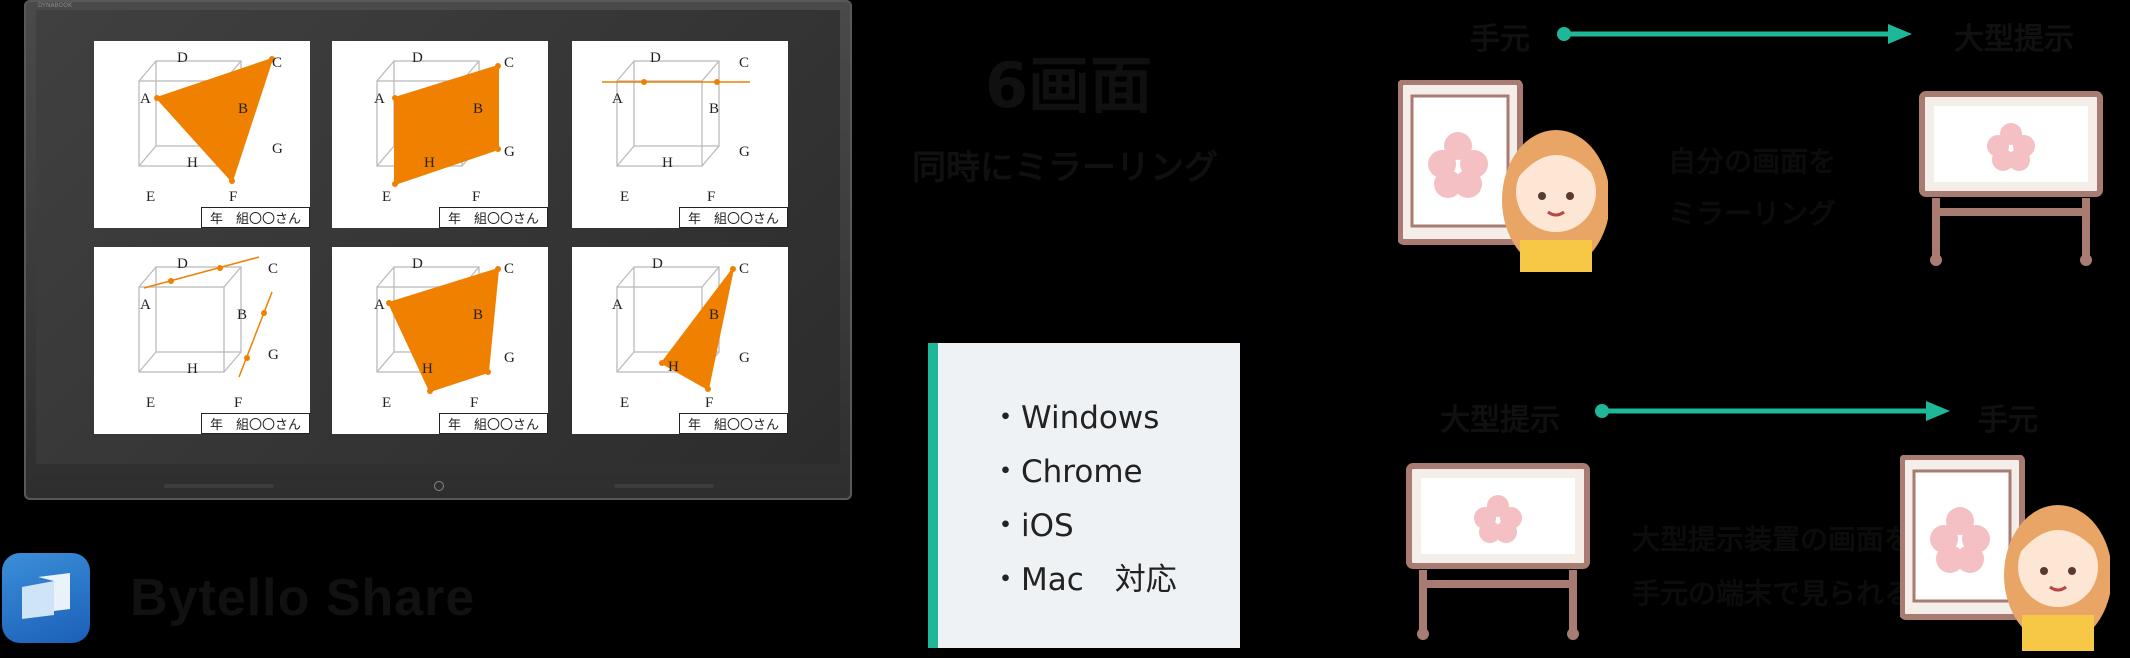 Image resolution: width=2130 pixels, height=658 pixels. Describe the element at coordinates (1500, 420) in the screenshot. I see `flow-bottom-from: 大型提示` at that location.